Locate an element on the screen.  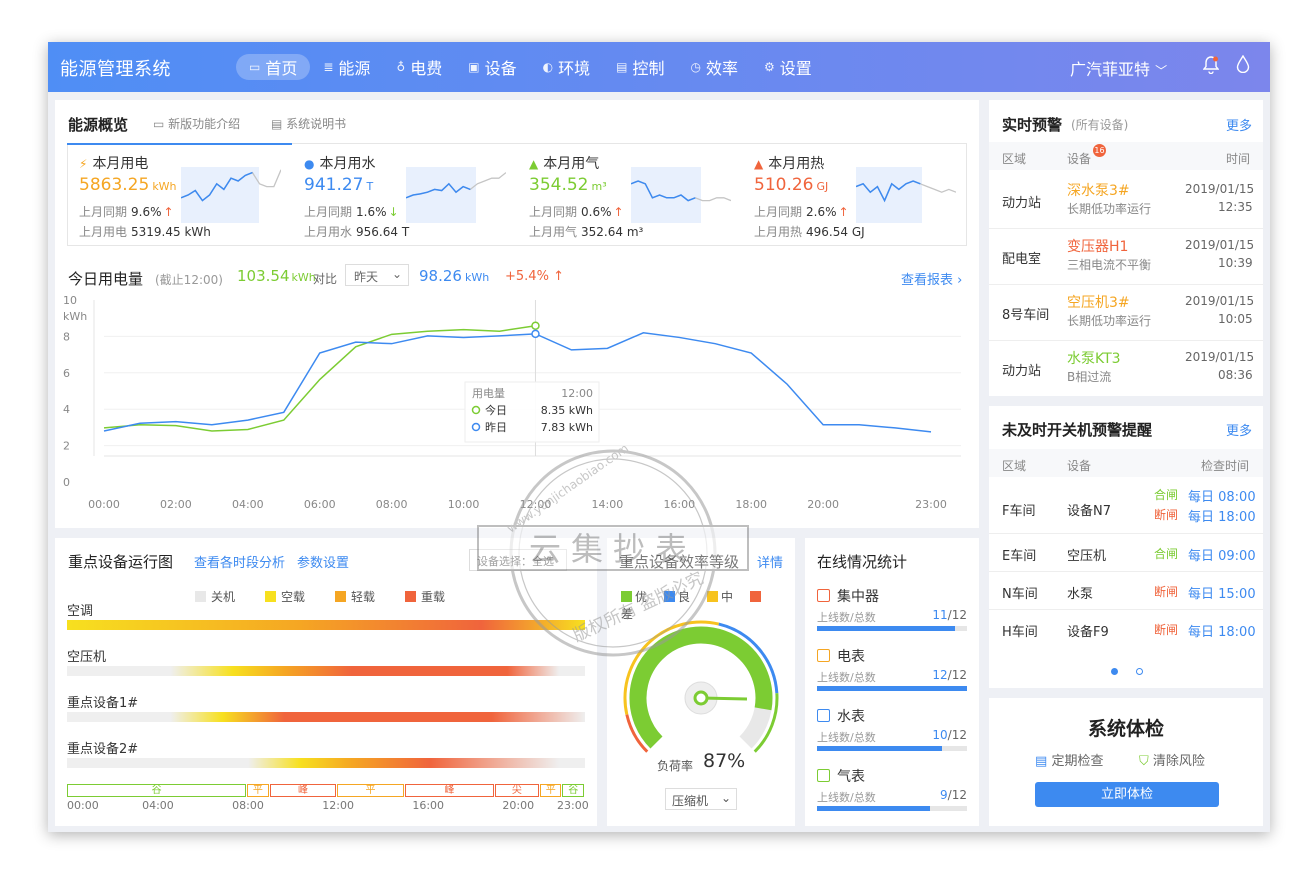
alert-area: 配电室 is located at coordinates (1022, 259).